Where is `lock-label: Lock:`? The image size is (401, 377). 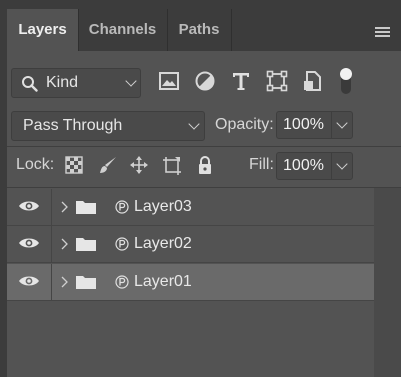
lock-label: Lock: is located at coordinates (35, 164).